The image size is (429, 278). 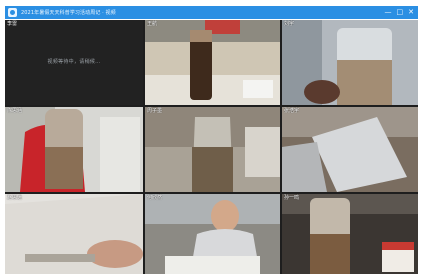 I want to click on maximize-icon: □, so click(x=400, y=12).